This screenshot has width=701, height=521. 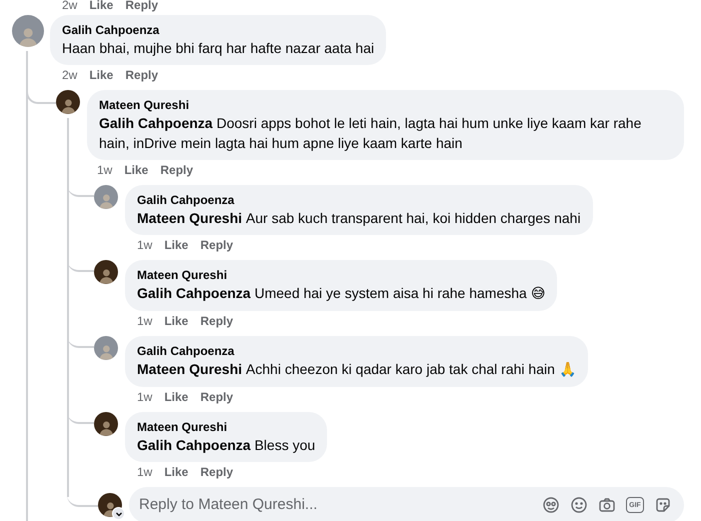 I want to click on comment-text: Galih Cahpoenza Umeed hai ye system aisa hi rahe hamesha 😅, so click(x=341, y=294).